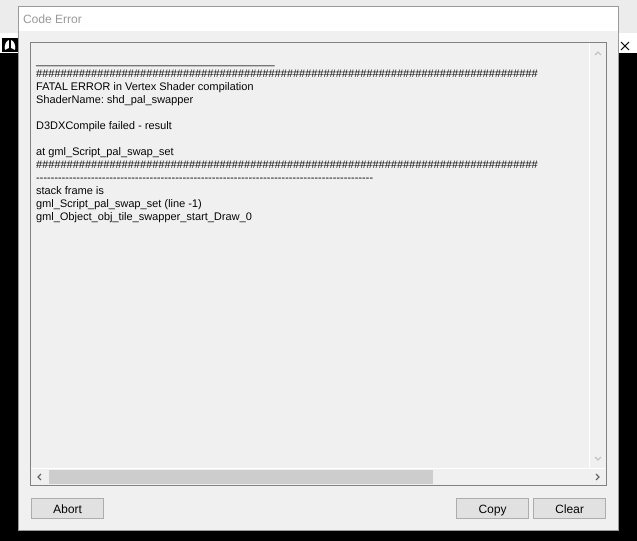 This screenshot has width=637, height=541. What do you see at coordinates (492, 508) in the screenshot?
I see `dialog-button: Copy` at bounding box center [492, 508].